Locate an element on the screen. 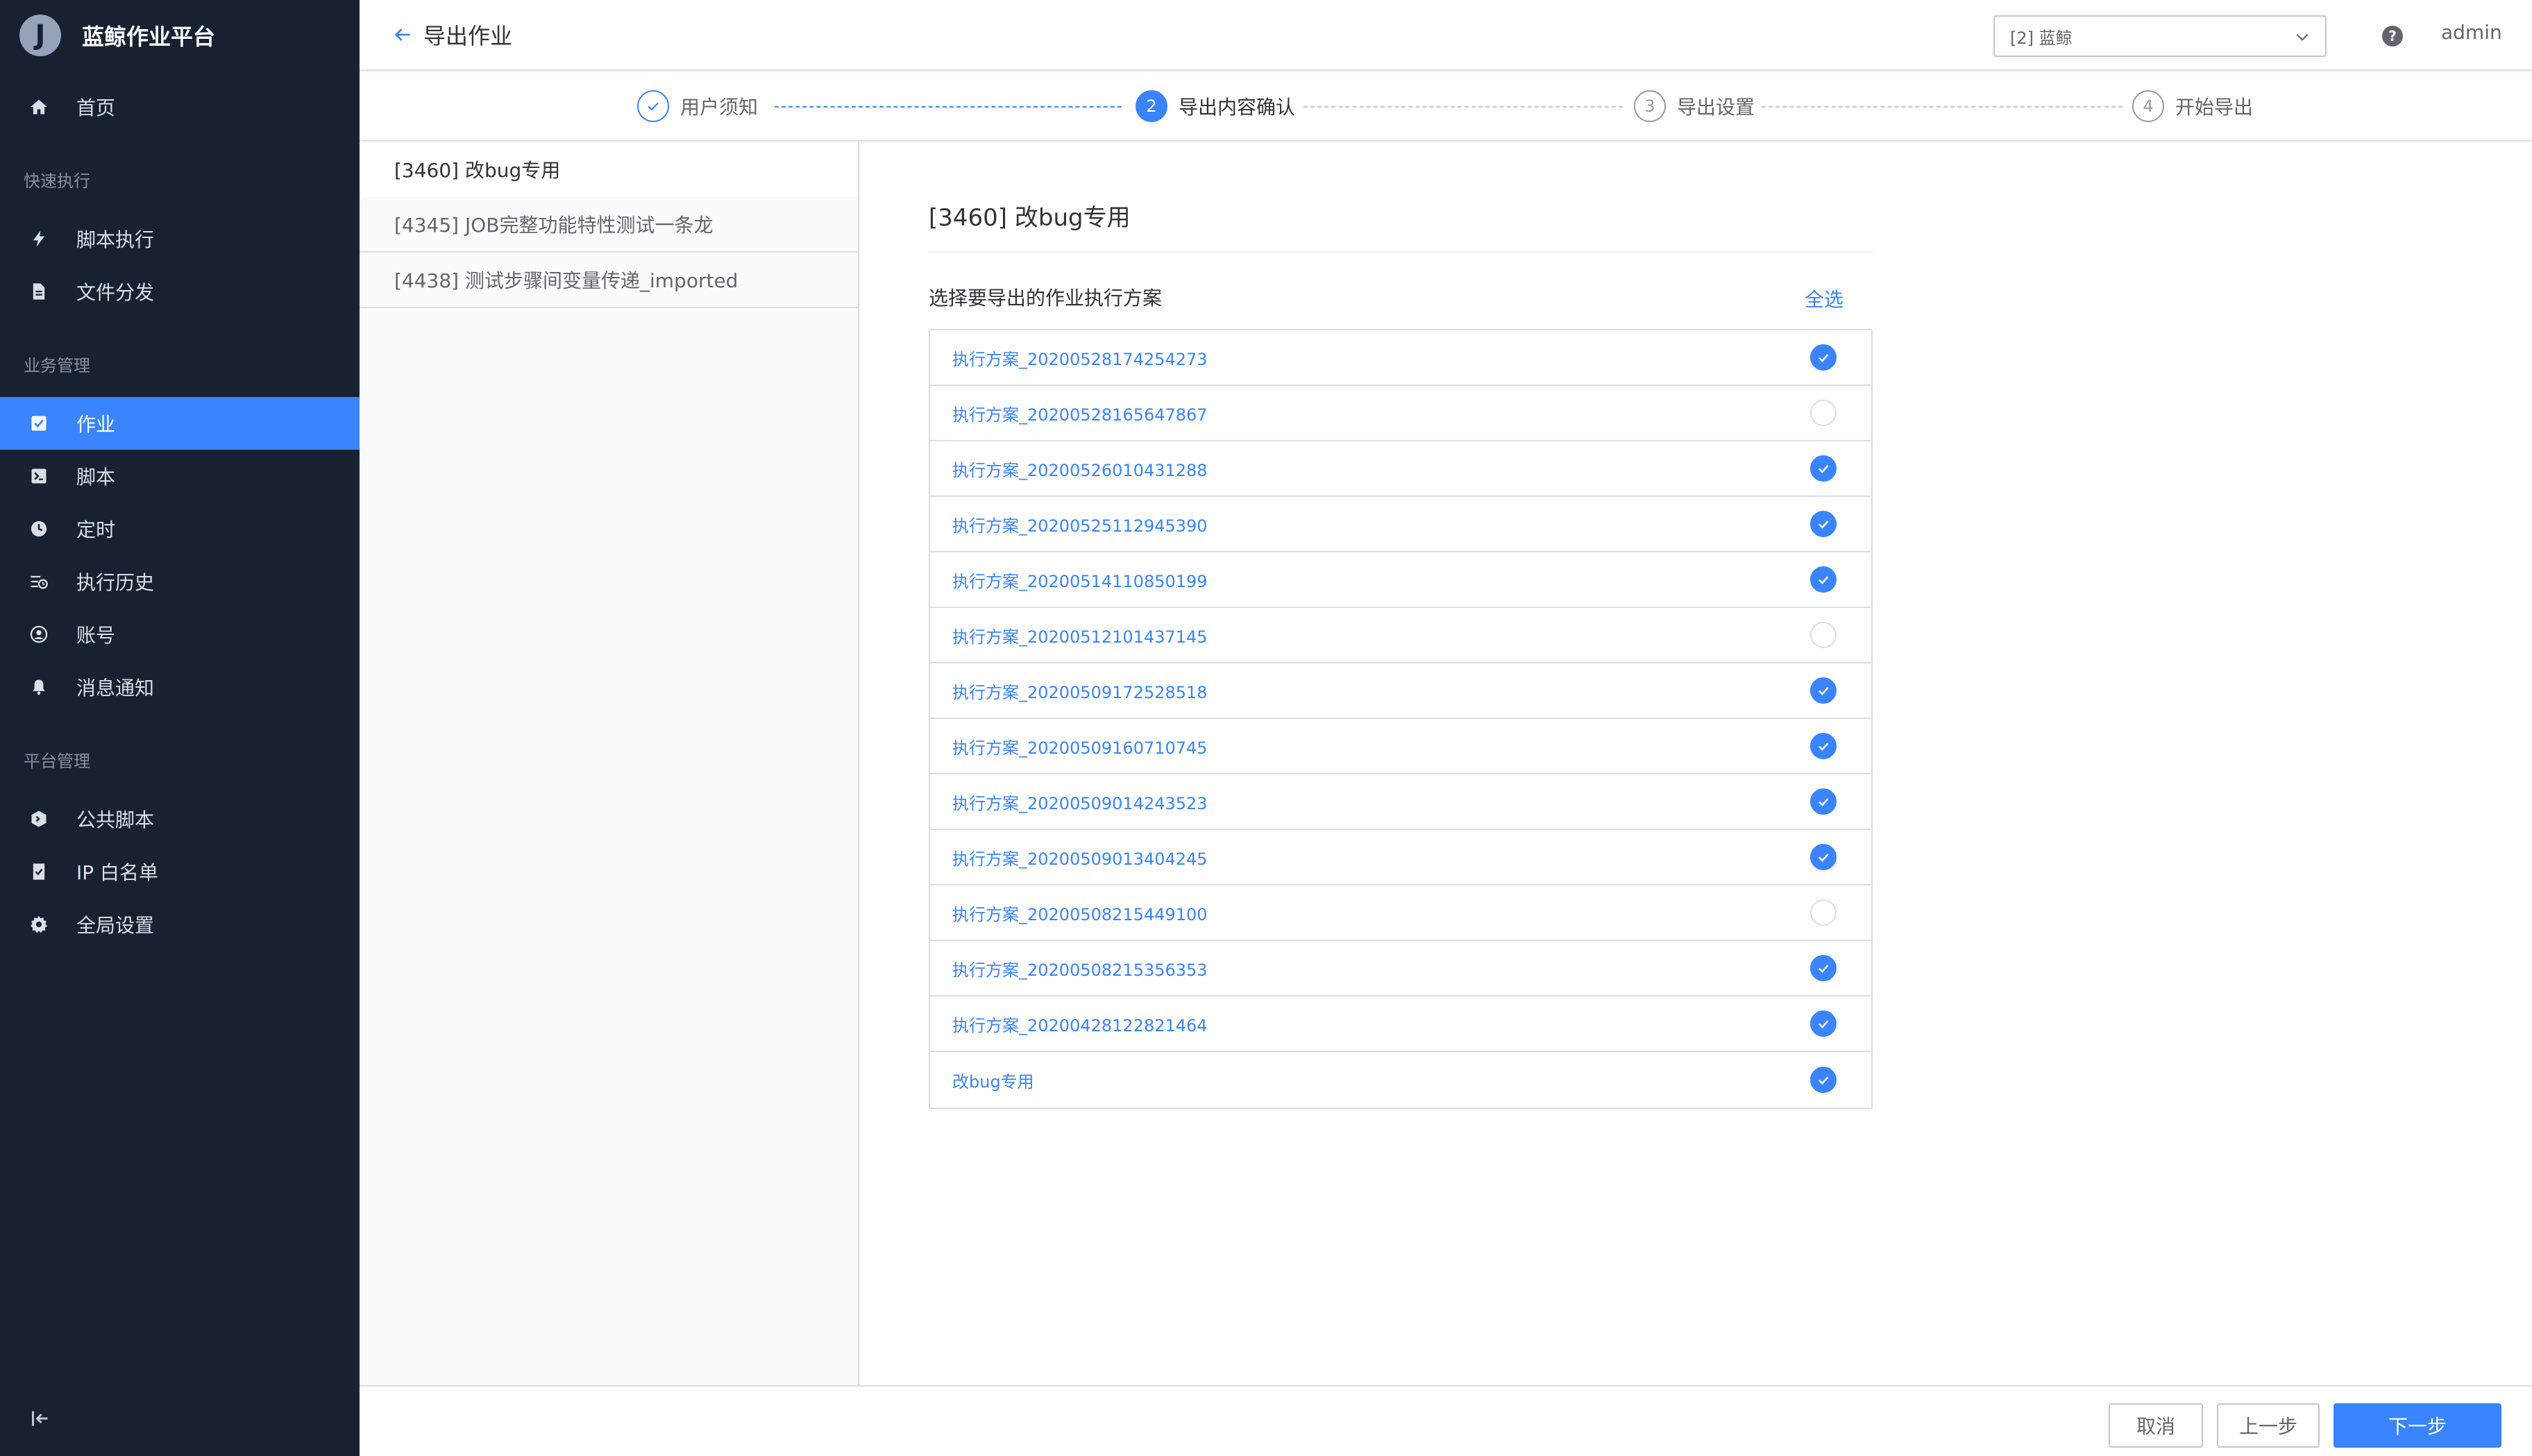 This screenshot has width=2532, height=1456. sidebar-item-label: IP 白名单 is located at coordinates (117, 873).